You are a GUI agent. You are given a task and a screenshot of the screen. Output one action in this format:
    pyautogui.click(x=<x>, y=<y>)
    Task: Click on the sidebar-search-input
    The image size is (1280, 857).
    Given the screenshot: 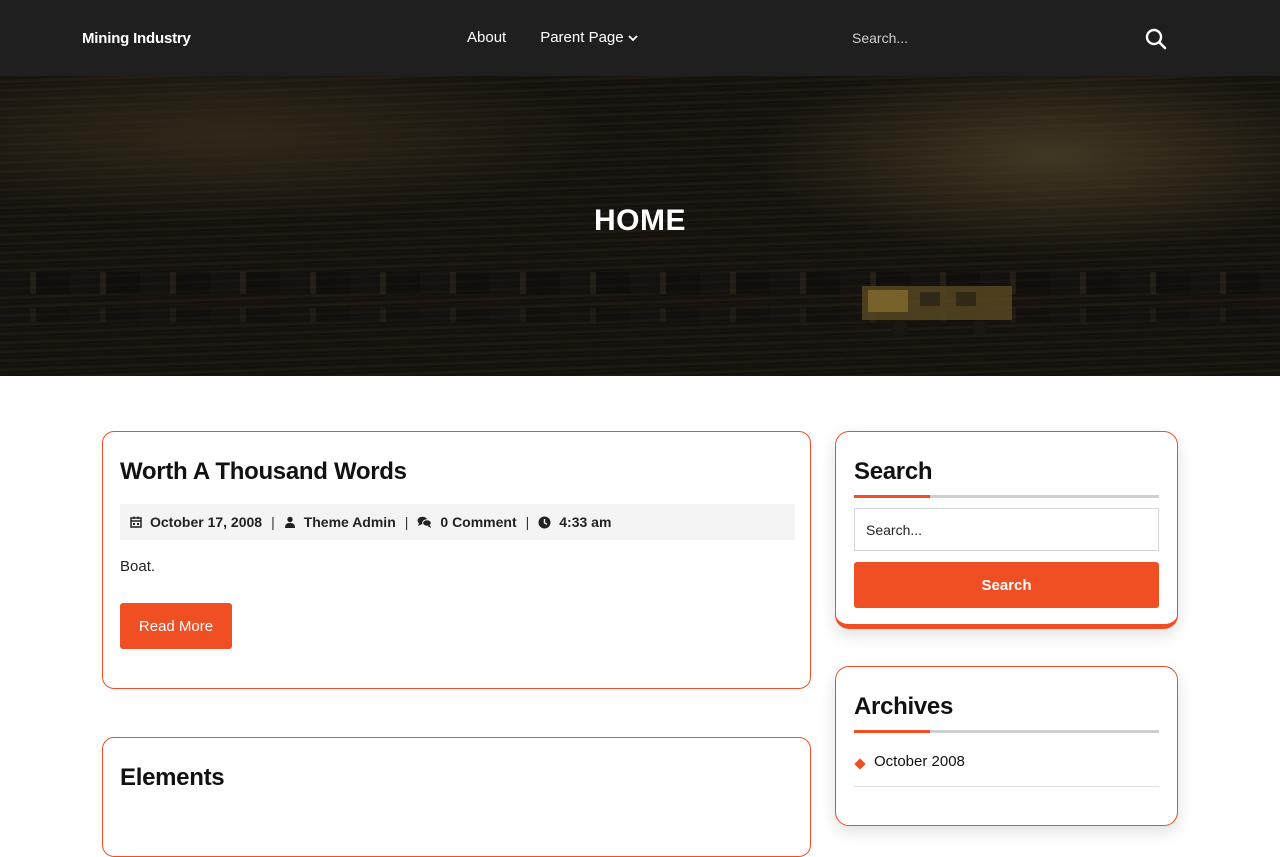 What is the action you would take?
    pyautogui.click(x=1006, y=529)
    